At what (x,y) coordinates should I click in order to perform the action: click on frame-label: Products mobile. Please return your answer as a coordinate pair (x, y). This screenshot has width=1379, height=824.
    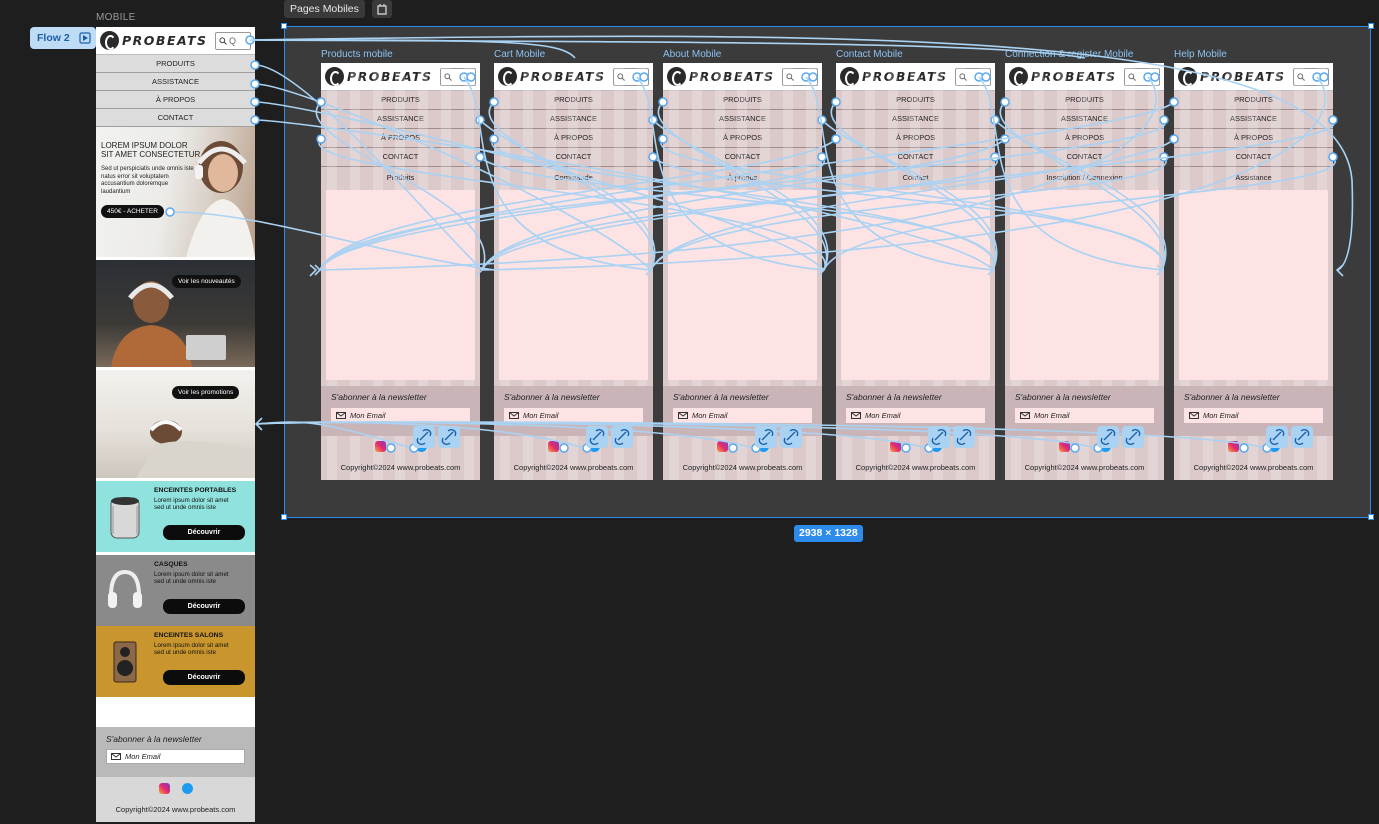
    Looking at the image, I should click on (357, 54).